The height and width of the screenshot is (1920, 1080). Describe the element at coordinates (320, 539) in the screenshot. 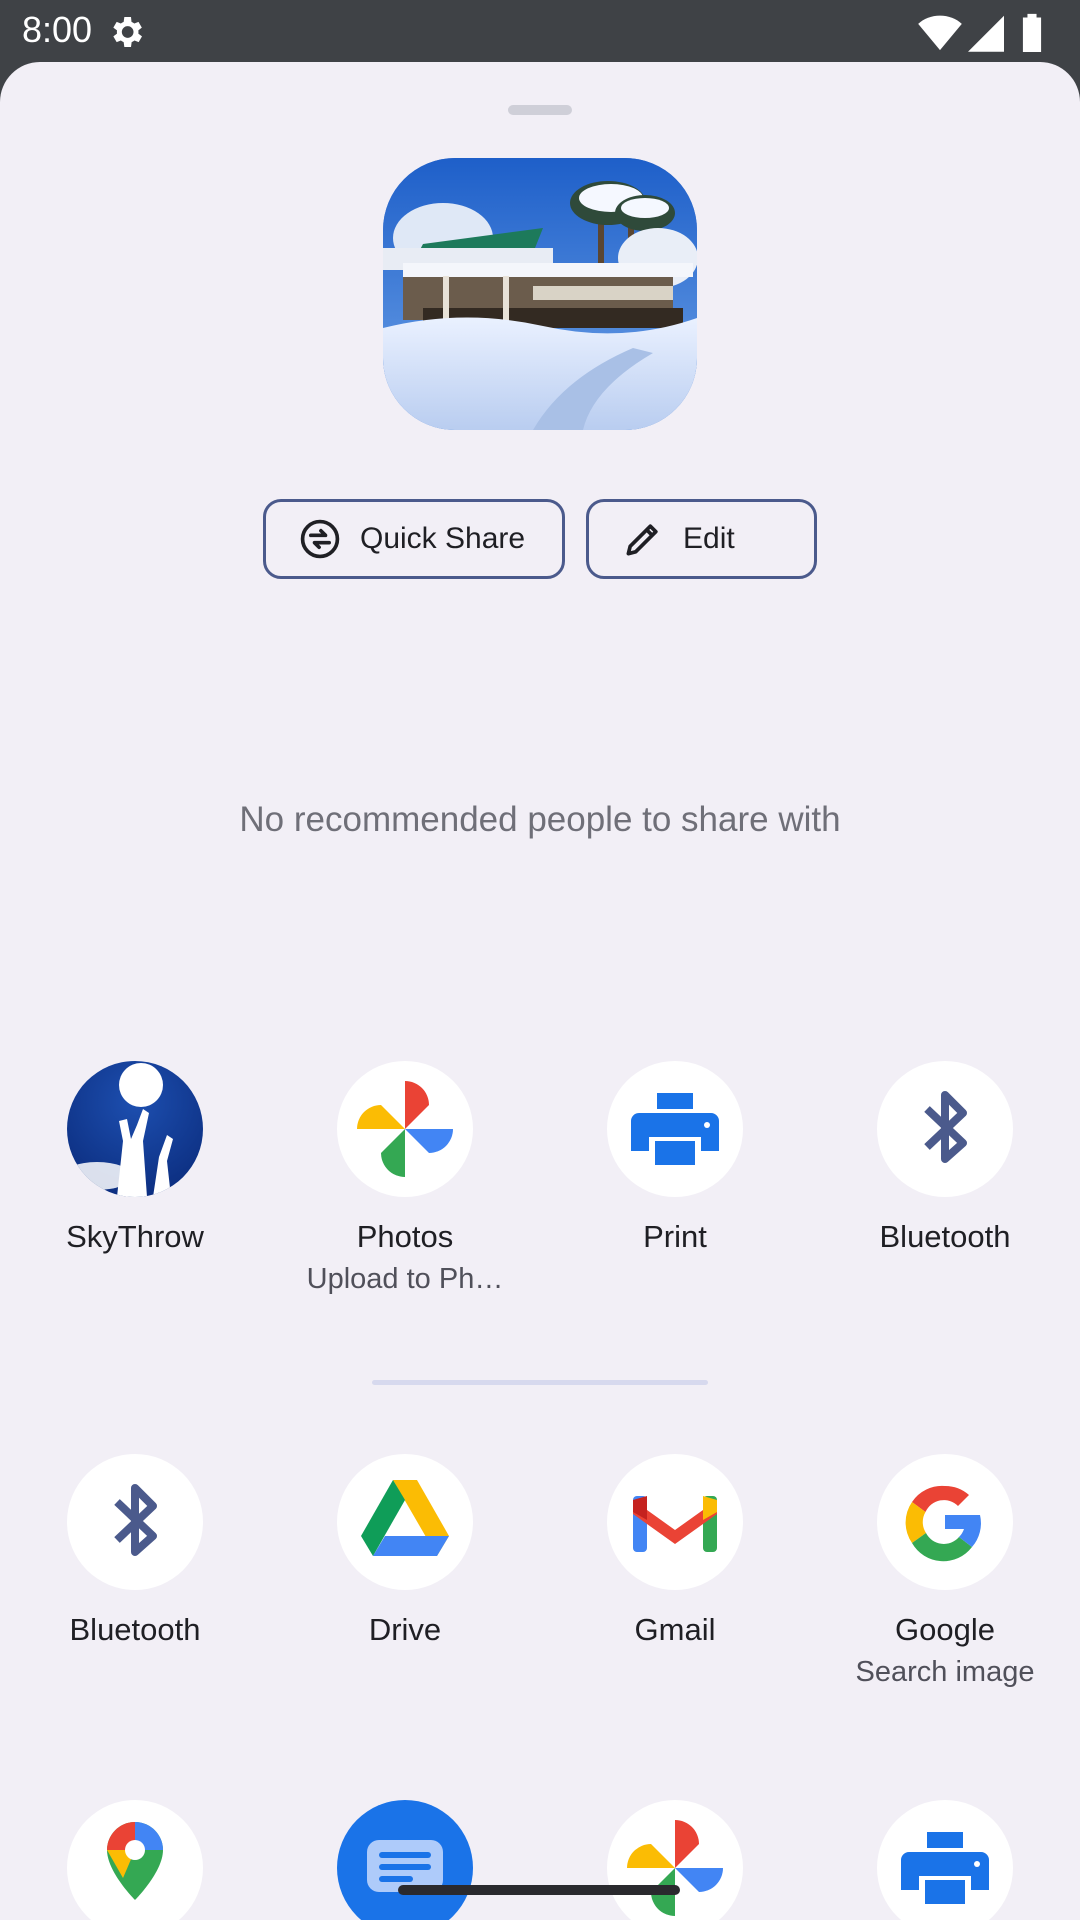

I see `quick-share-icon` at that location.